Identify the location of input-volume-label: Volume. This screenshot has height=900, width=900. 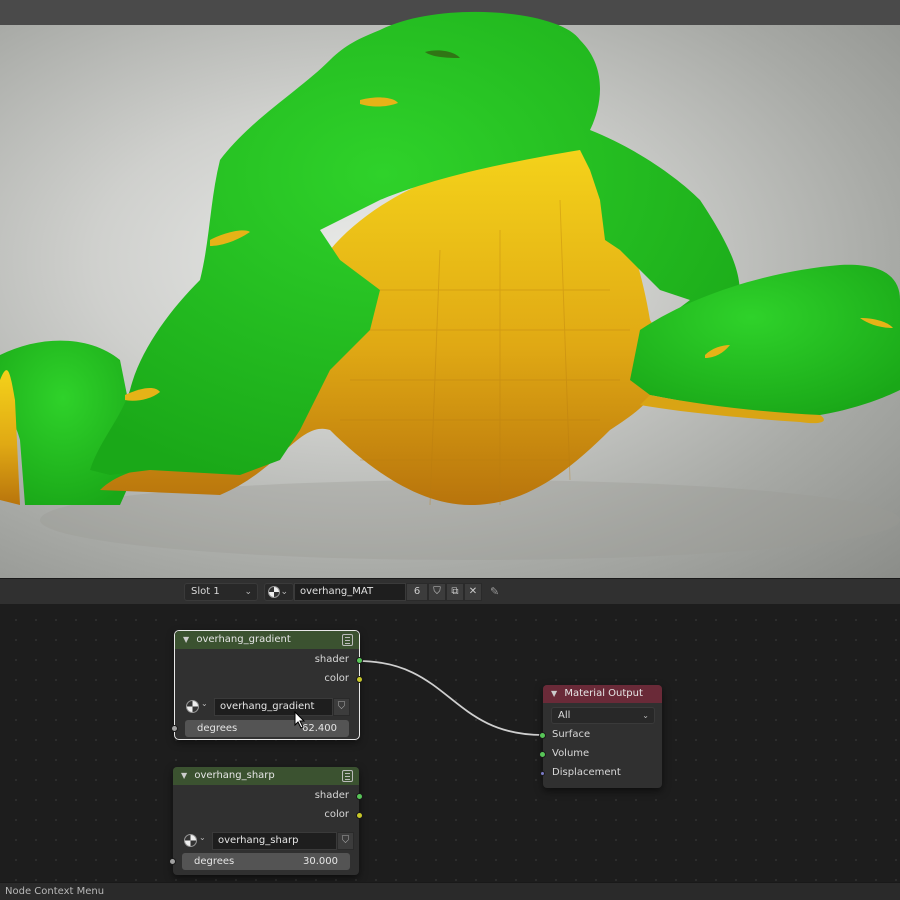
(571, 753).